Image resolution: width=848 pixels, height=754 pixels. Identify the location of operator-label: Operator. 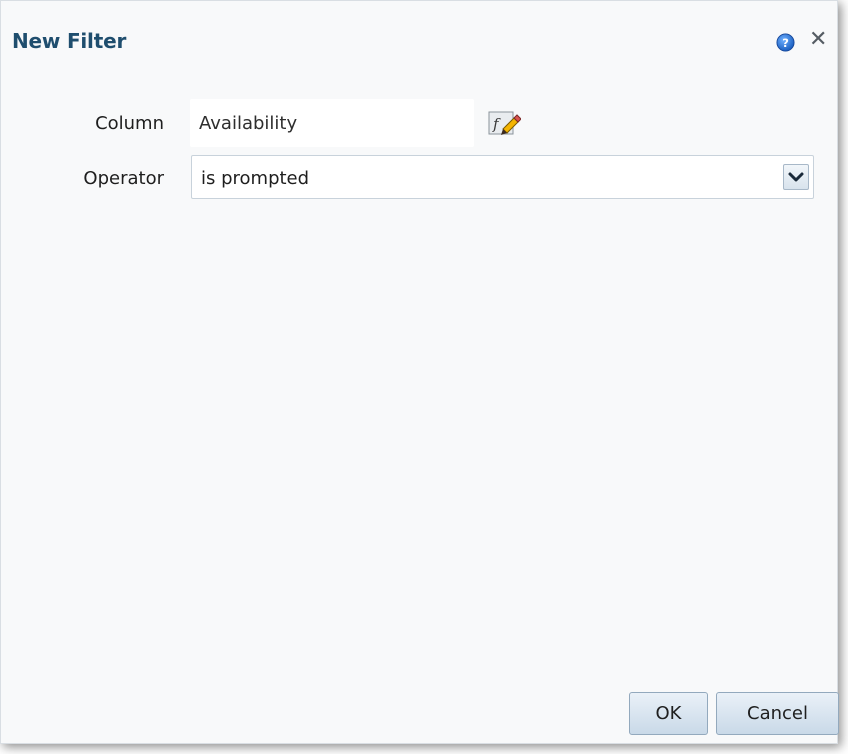
(123, 178).